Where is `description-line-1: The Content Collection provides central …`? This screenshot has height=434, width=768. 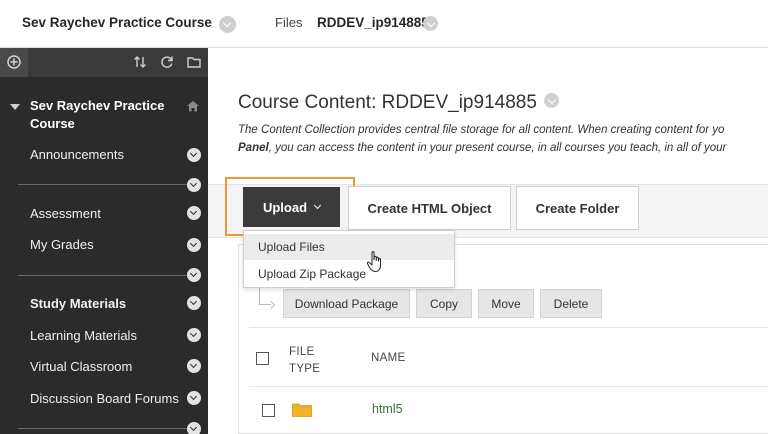
description-line-1: The Content Collection provides central … is located at coordinates (481, 130).